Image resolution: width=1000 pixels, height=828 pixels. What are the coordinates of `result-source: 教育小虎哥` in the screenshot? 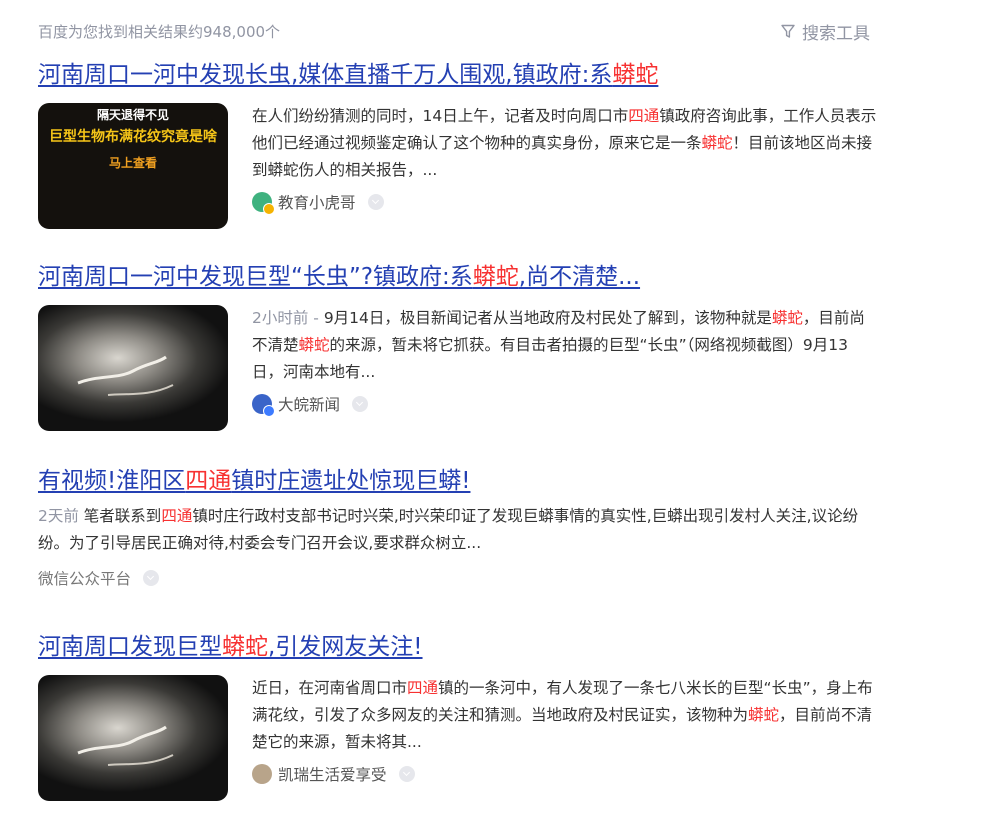 It's located at (565, 203).